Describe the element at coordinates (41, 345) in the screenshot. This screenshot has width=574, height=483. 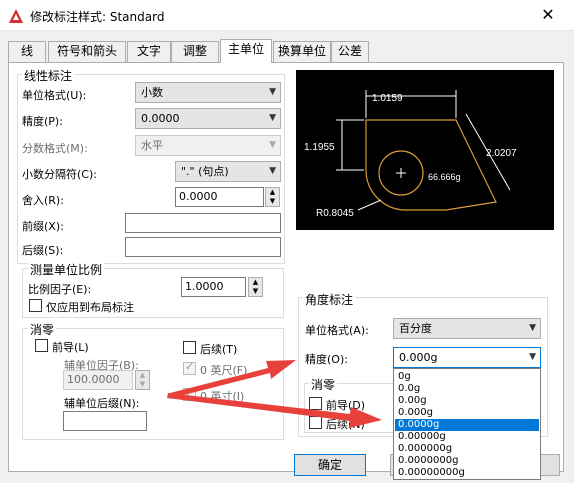
I see `leading-zero-checkbox` at that location.